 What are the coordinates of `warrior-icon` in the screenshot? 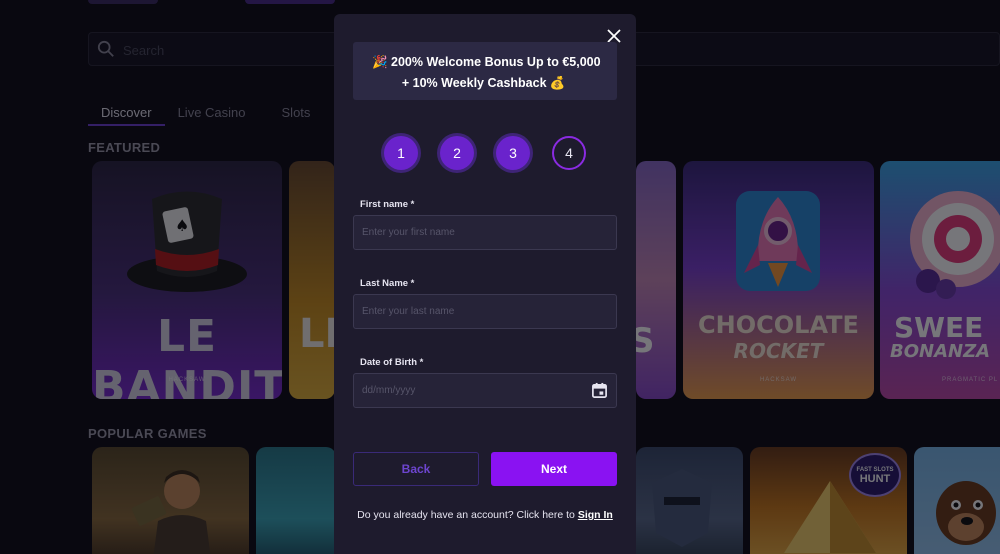 It's located at (682, 508).